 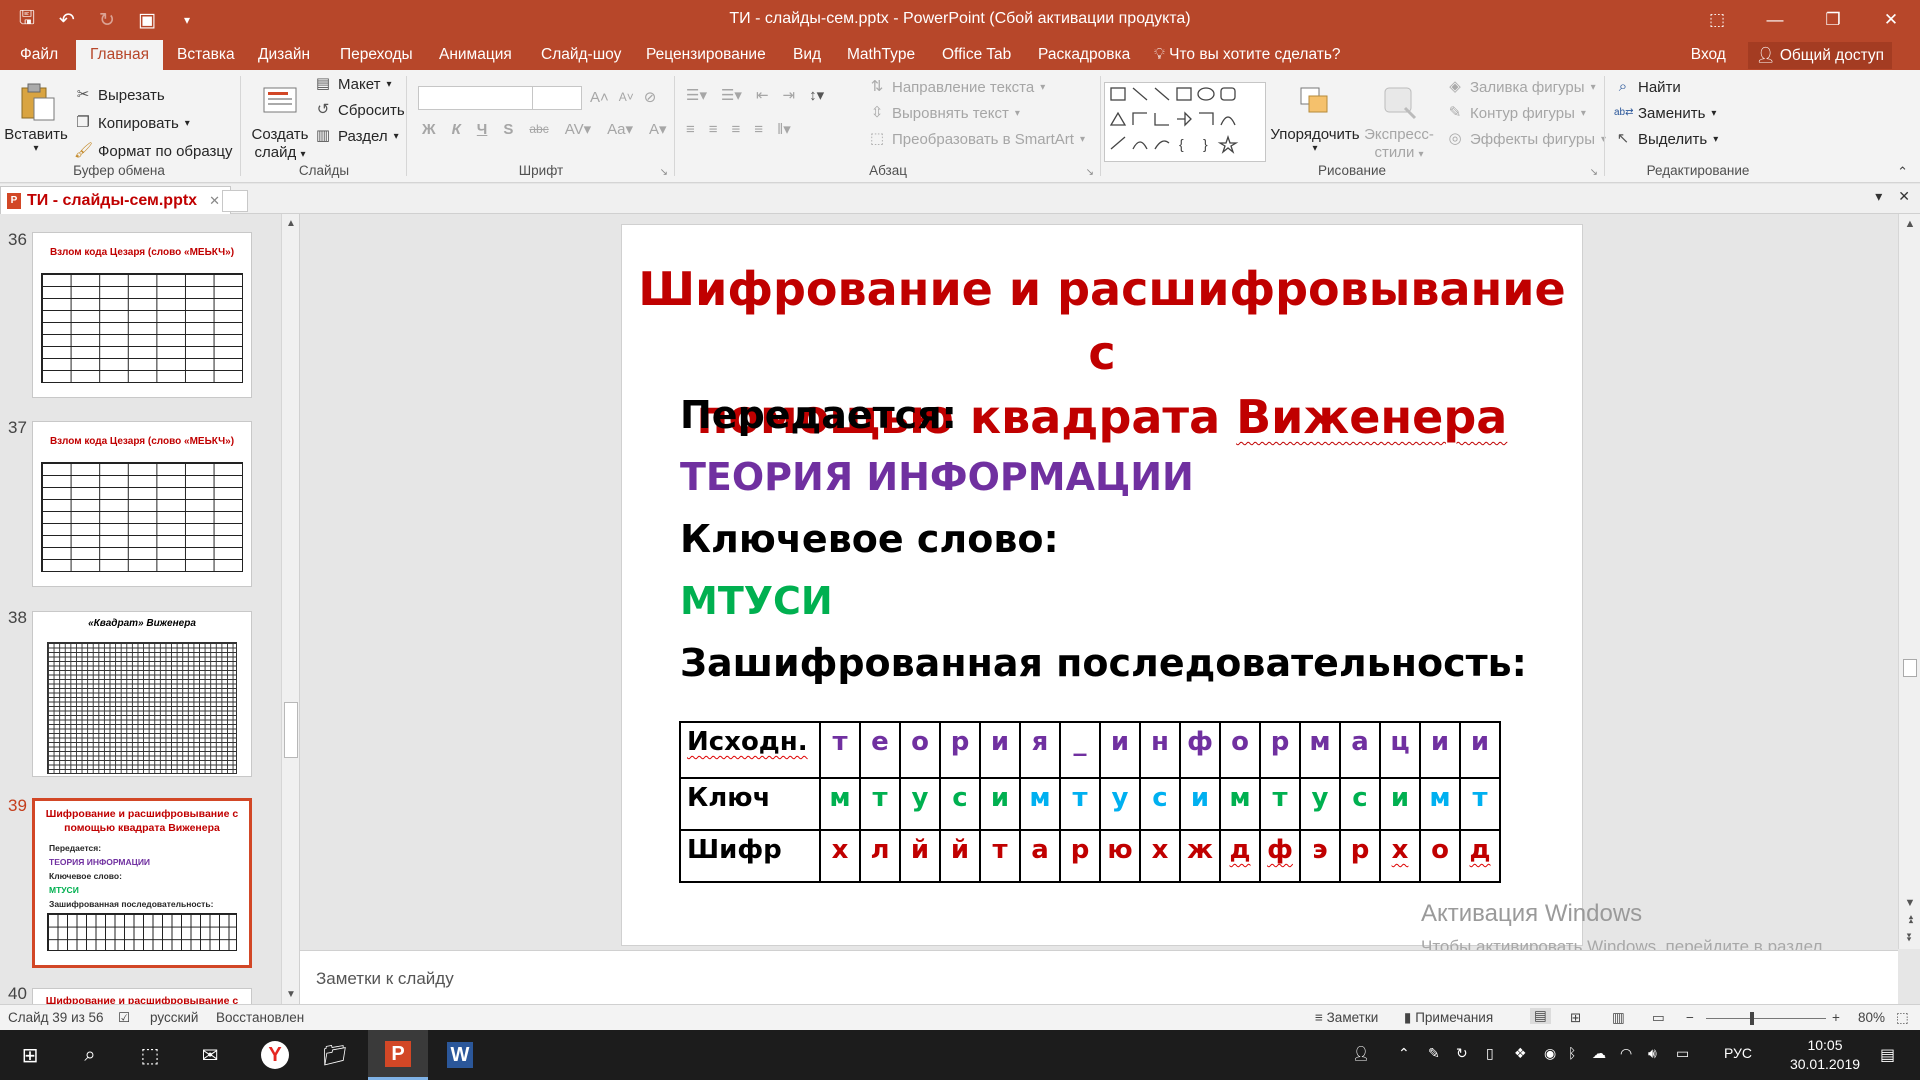 What do you see at coordinates (142, 694) in the screenshot?
I see `slide-thumbnail-38: «Квадрат» Виженера` at bounding box center [142, 694].